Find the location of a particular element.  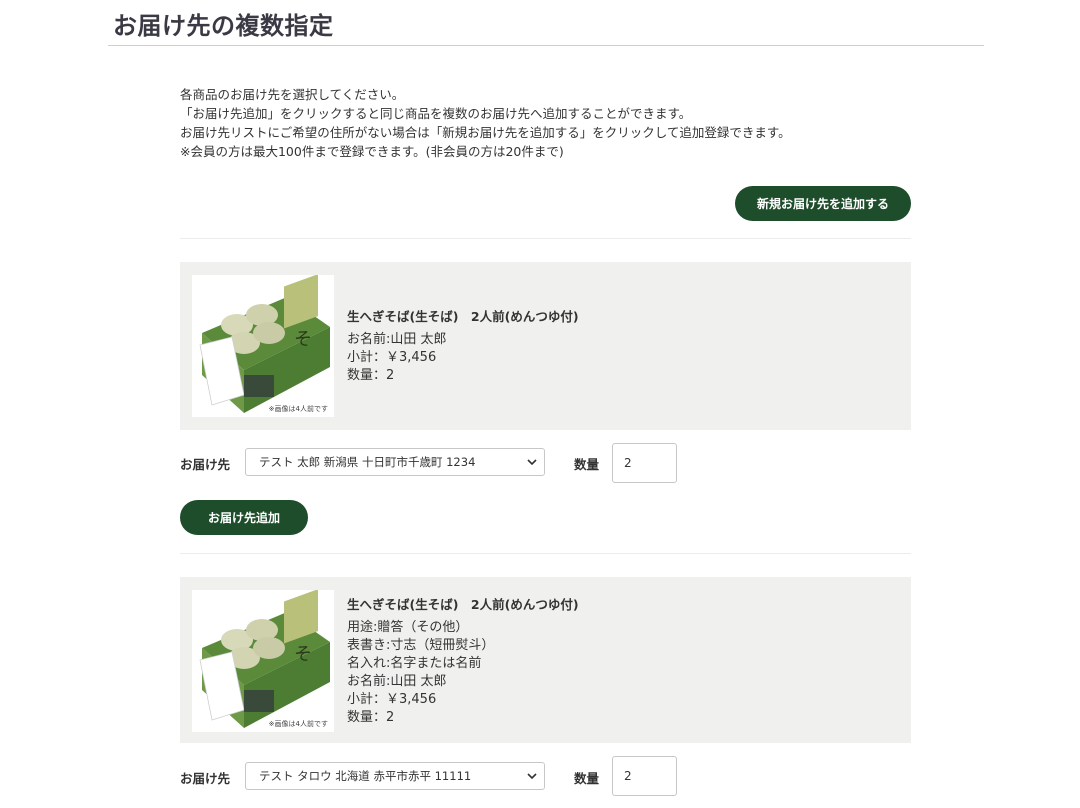

destination-value: テスト タロウ 北海道 赤平市赤平 11111 is located at coordinates (365, 776).